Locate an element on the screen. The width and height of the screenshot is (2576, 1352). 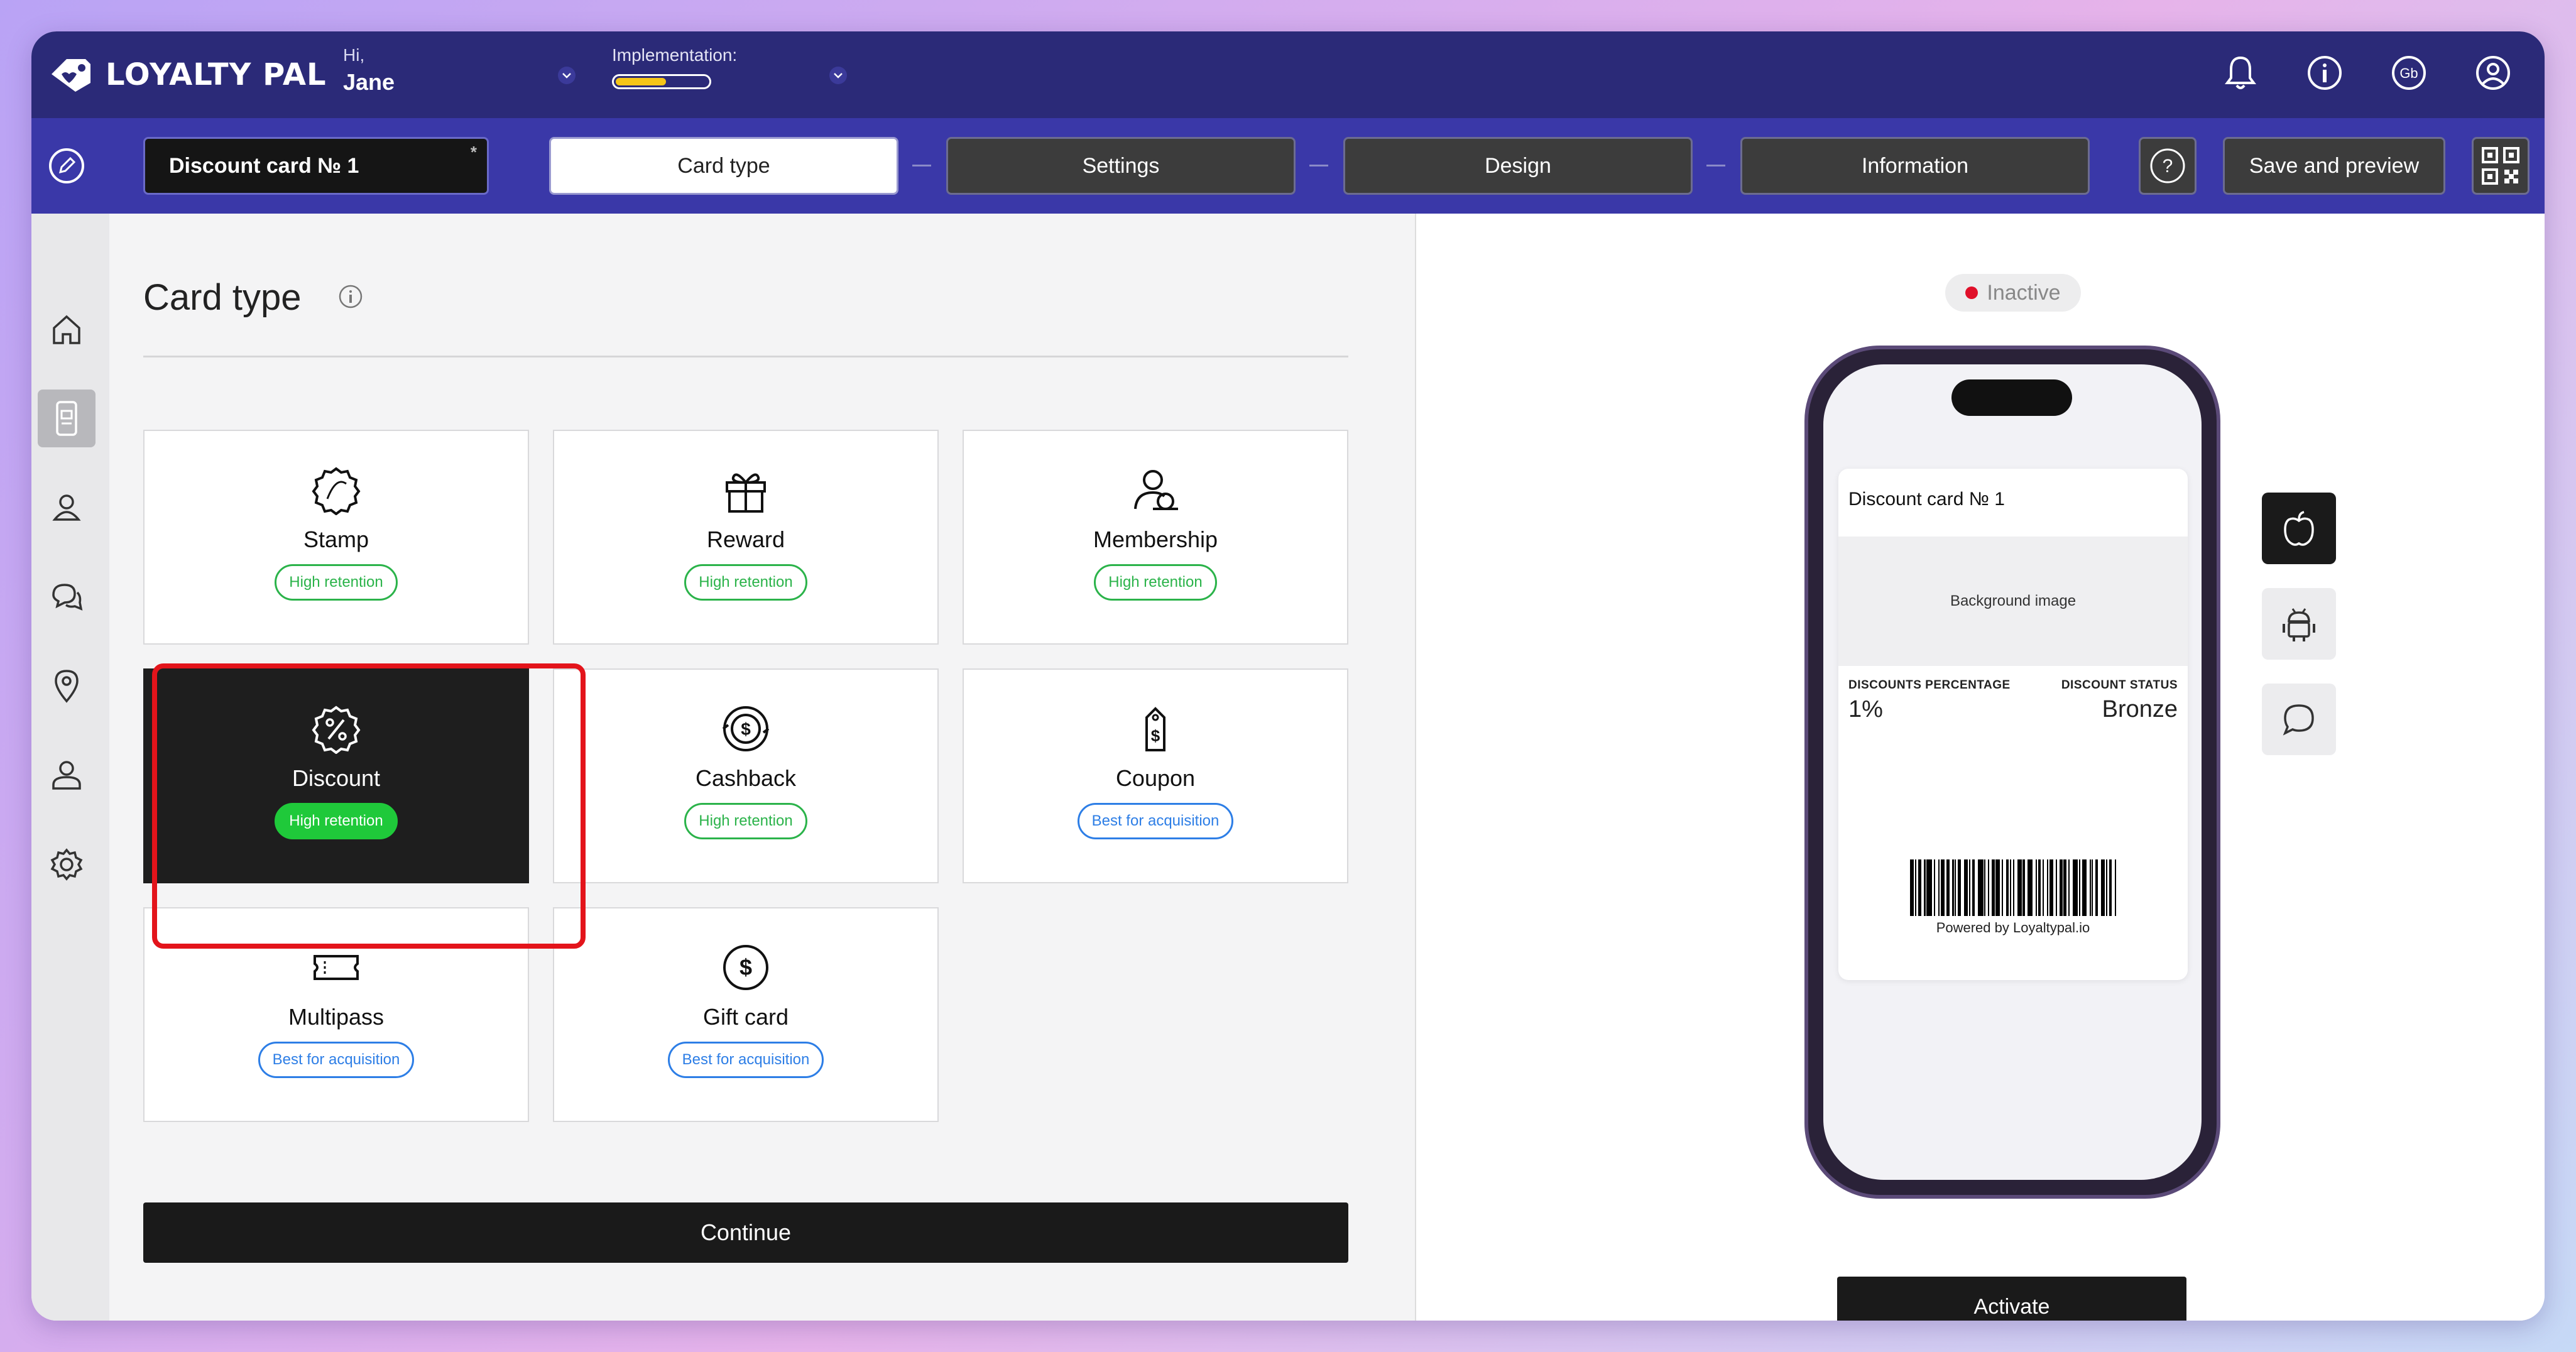
step-design: Design is located at coordinates (1518, 166).